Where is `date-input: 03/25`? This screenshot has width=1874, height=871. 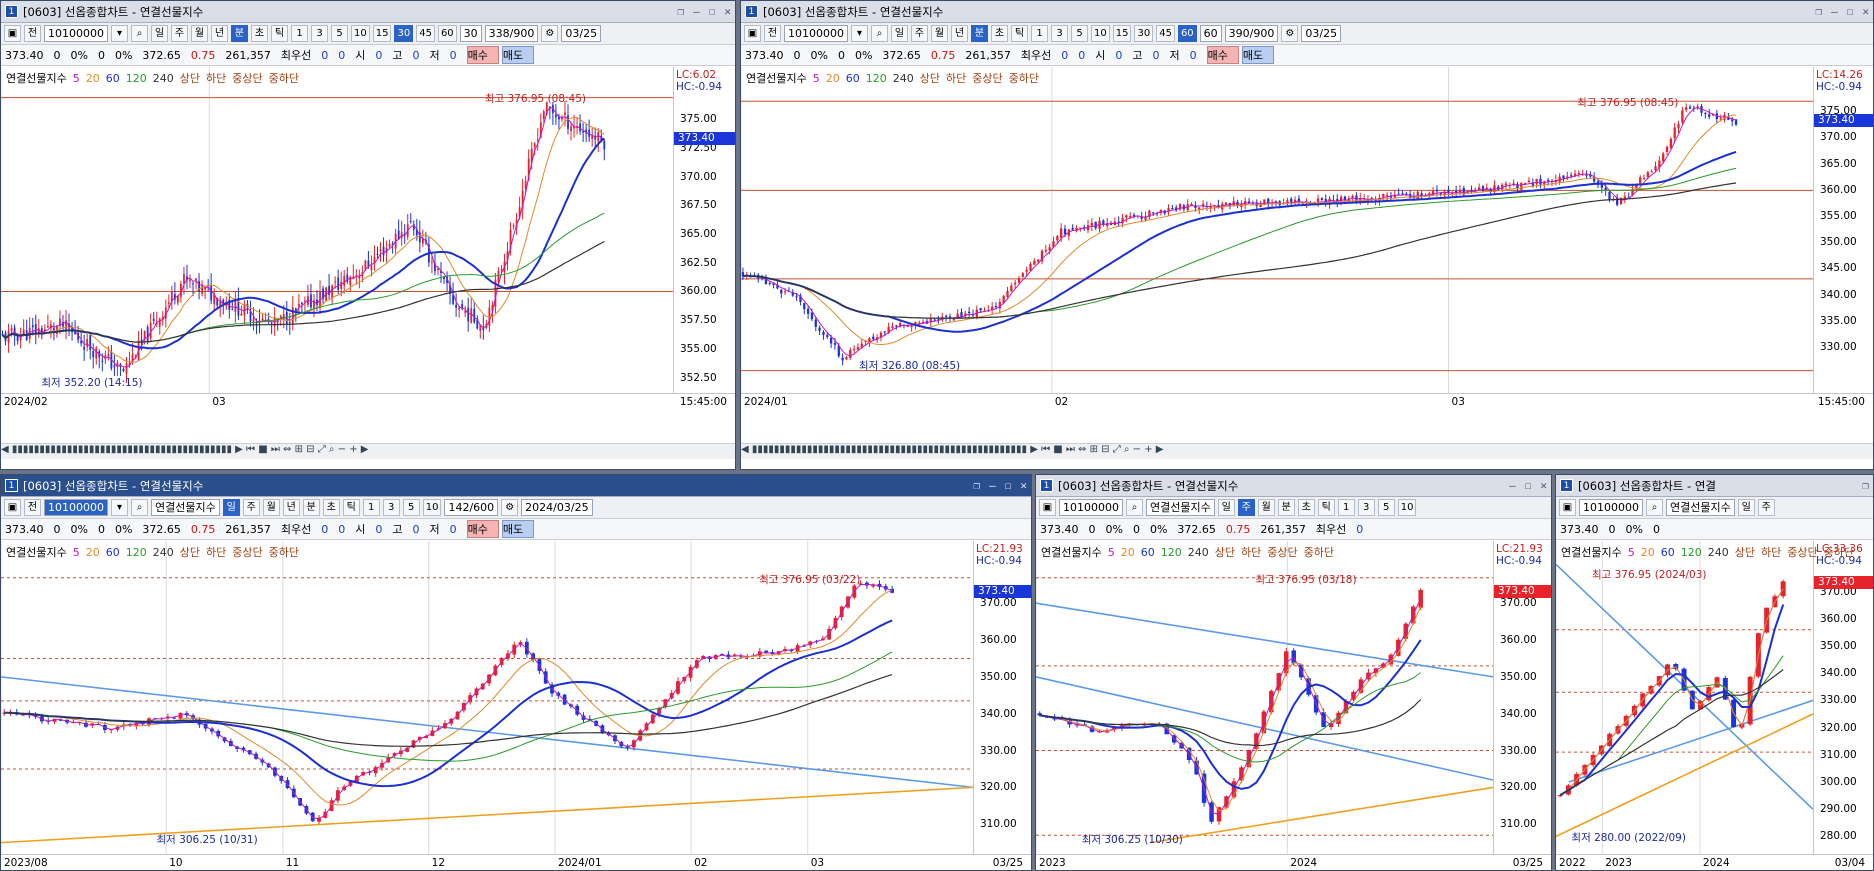 date-input: 03/25 is located at coordinates (1321, 33).